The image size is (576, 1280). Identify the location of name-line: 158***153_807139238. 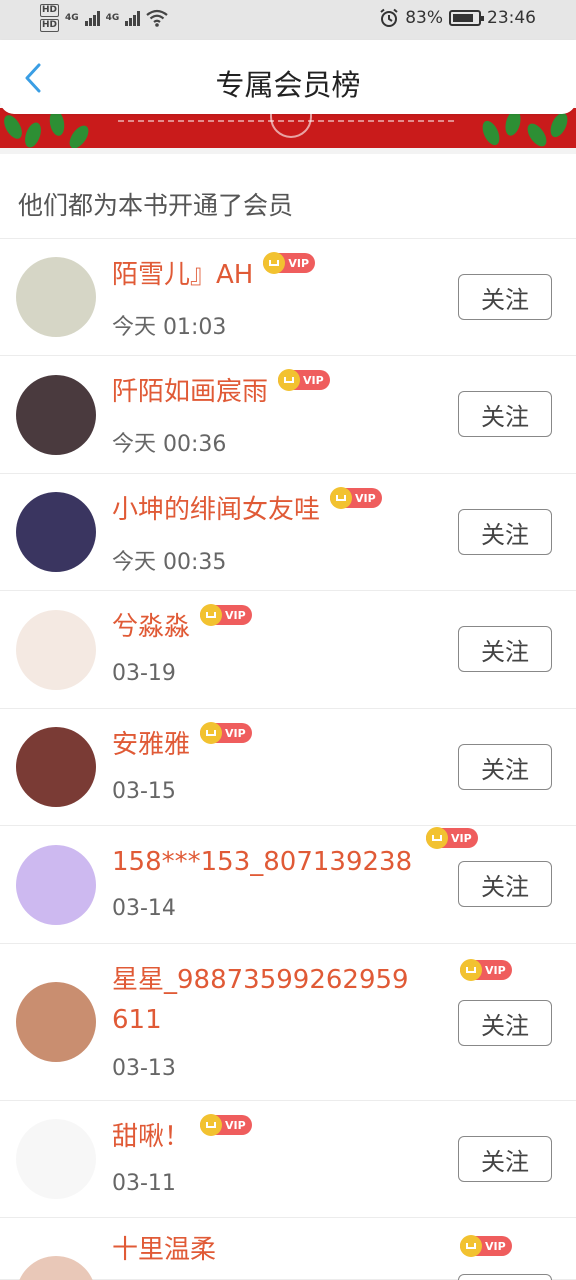
(262, 862).